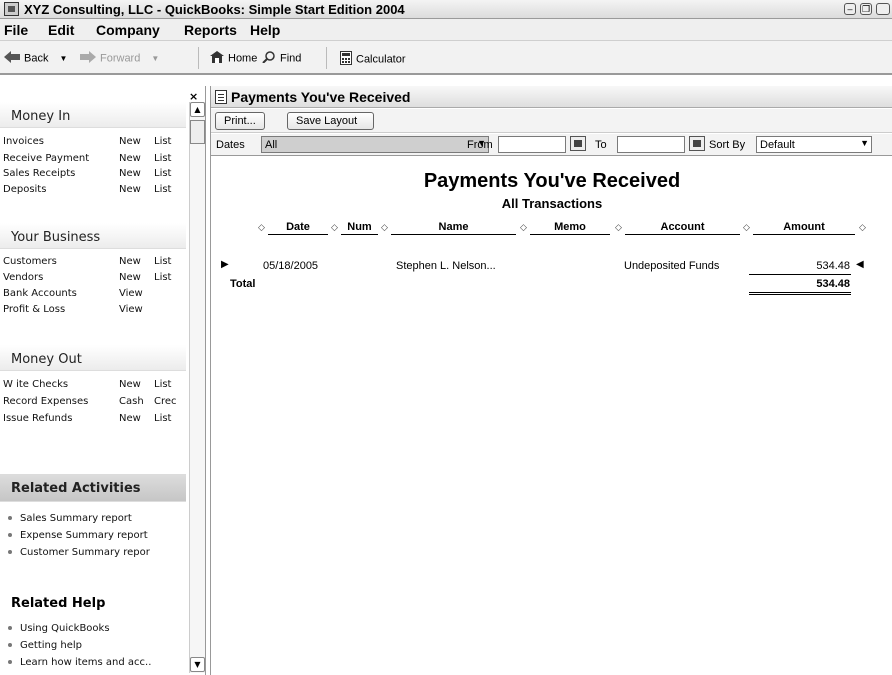 Image resolution: width=892 pixels, height=675 pixels. What do you see at coordinates (672, 266) in the screenshot?
I see `row-account: Undeposited Funds` at bounding box center [672, 266].